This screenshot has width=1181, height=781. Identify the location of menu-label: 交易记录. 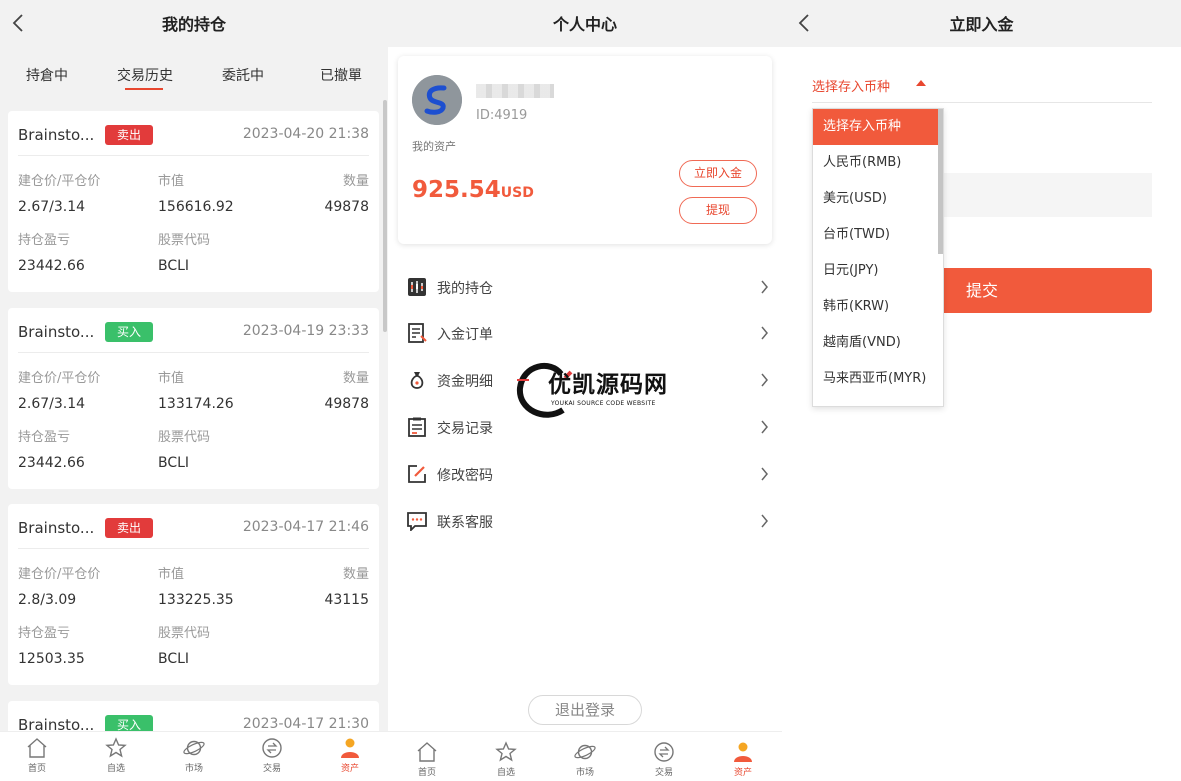
(465, 429).